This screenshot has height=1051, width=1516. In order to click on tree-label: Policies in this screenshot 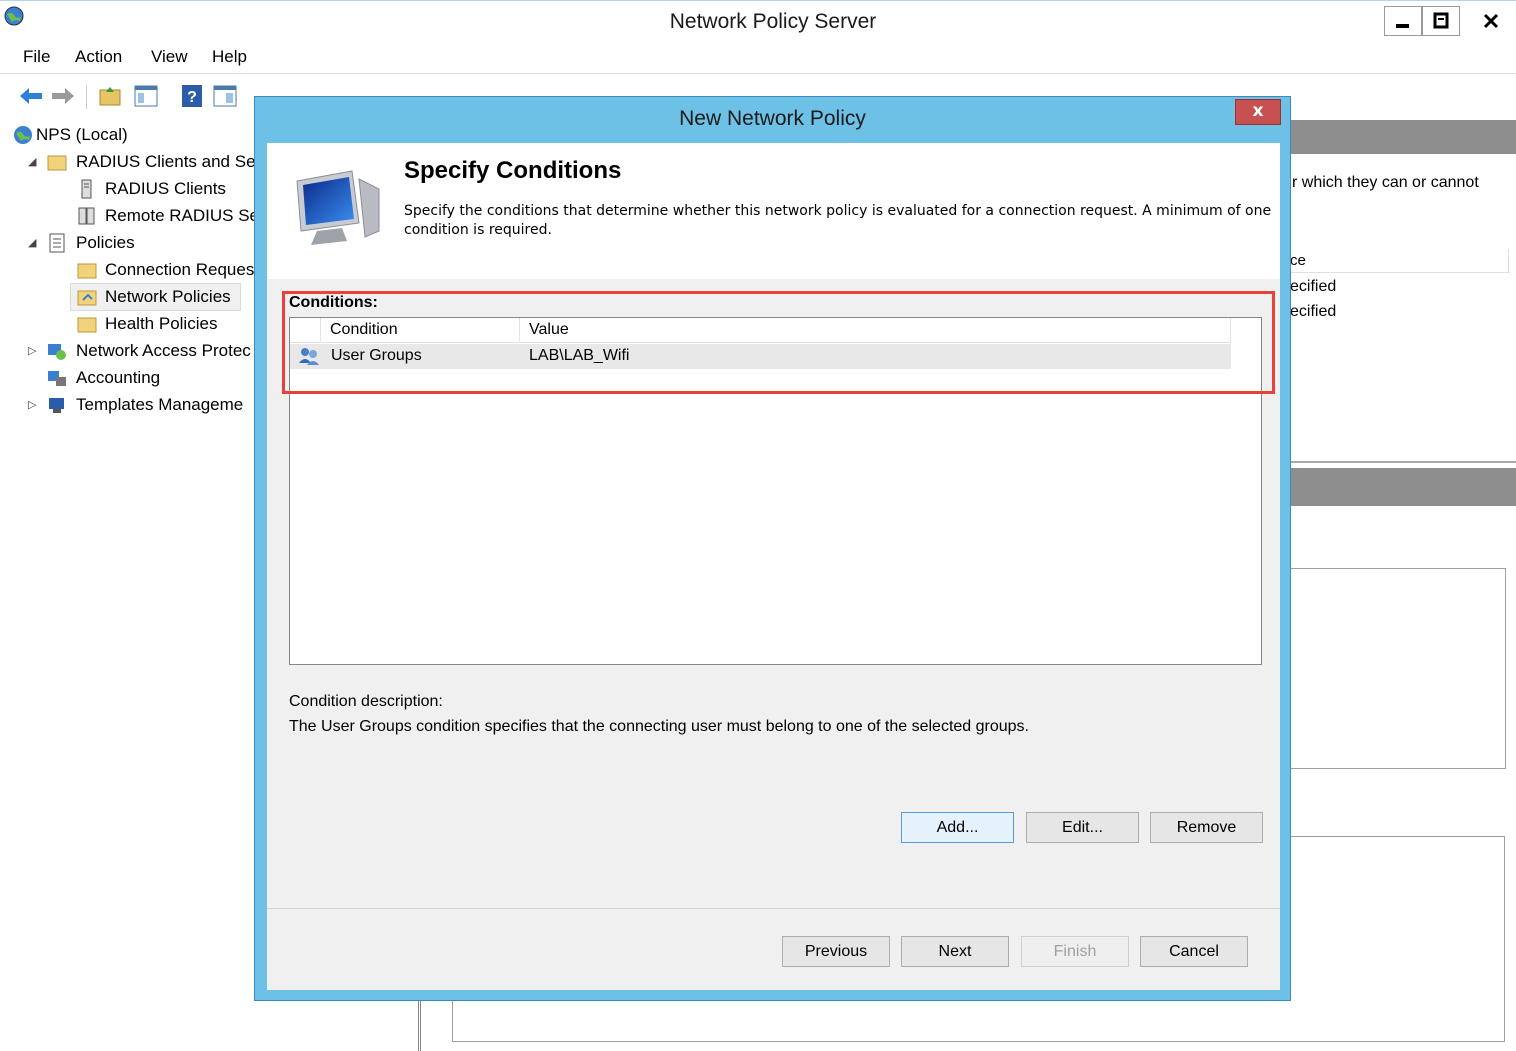, I will do `click(105, 242)`.